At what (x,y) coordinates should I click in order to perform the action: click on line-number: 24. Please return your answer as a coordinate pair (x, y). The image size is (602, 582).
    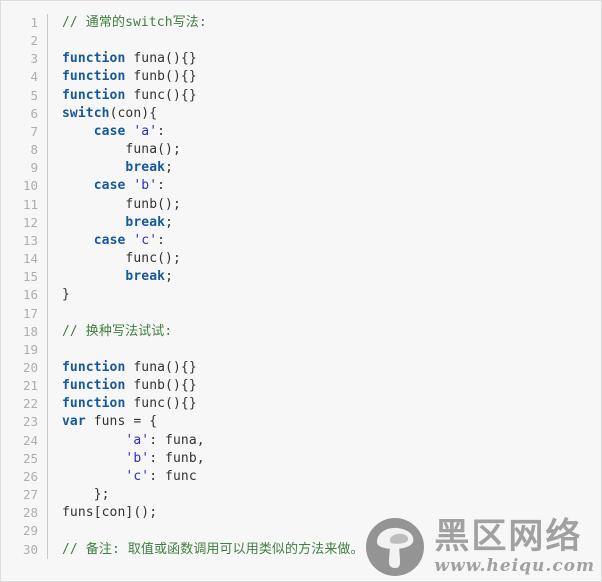
    Looking at the image, I should click on (24, 440).